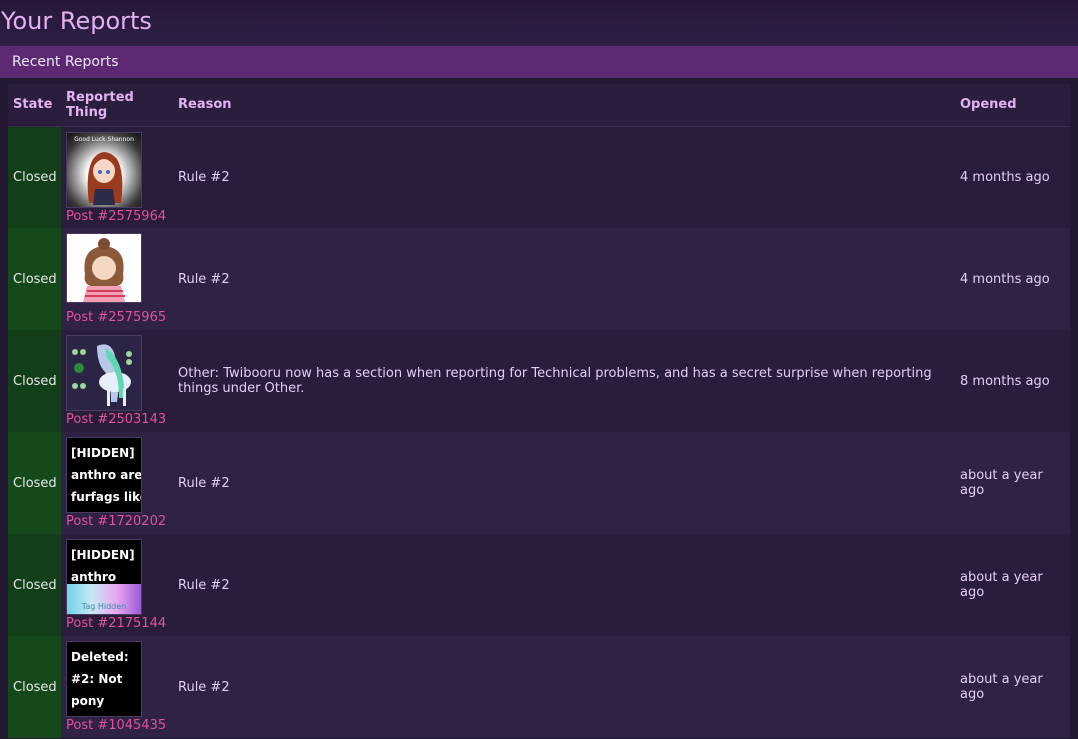 The height and width of the screenshot is (739, 1078). Describe the element at coordinates (100, 679) in the screenshot. I see `deleted-post-text: Deleted: #2: Not pony related` at that location.